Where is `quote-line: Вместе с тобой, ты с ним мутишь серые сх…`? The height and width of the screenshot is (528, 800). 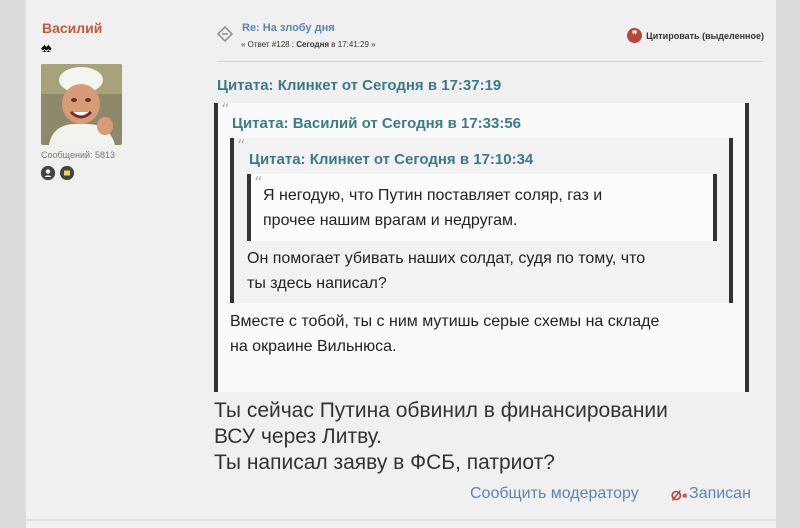 quote-line: Вместе с тобой, ты с ним мутишь серые сх… is located at coordinates (445, 321).